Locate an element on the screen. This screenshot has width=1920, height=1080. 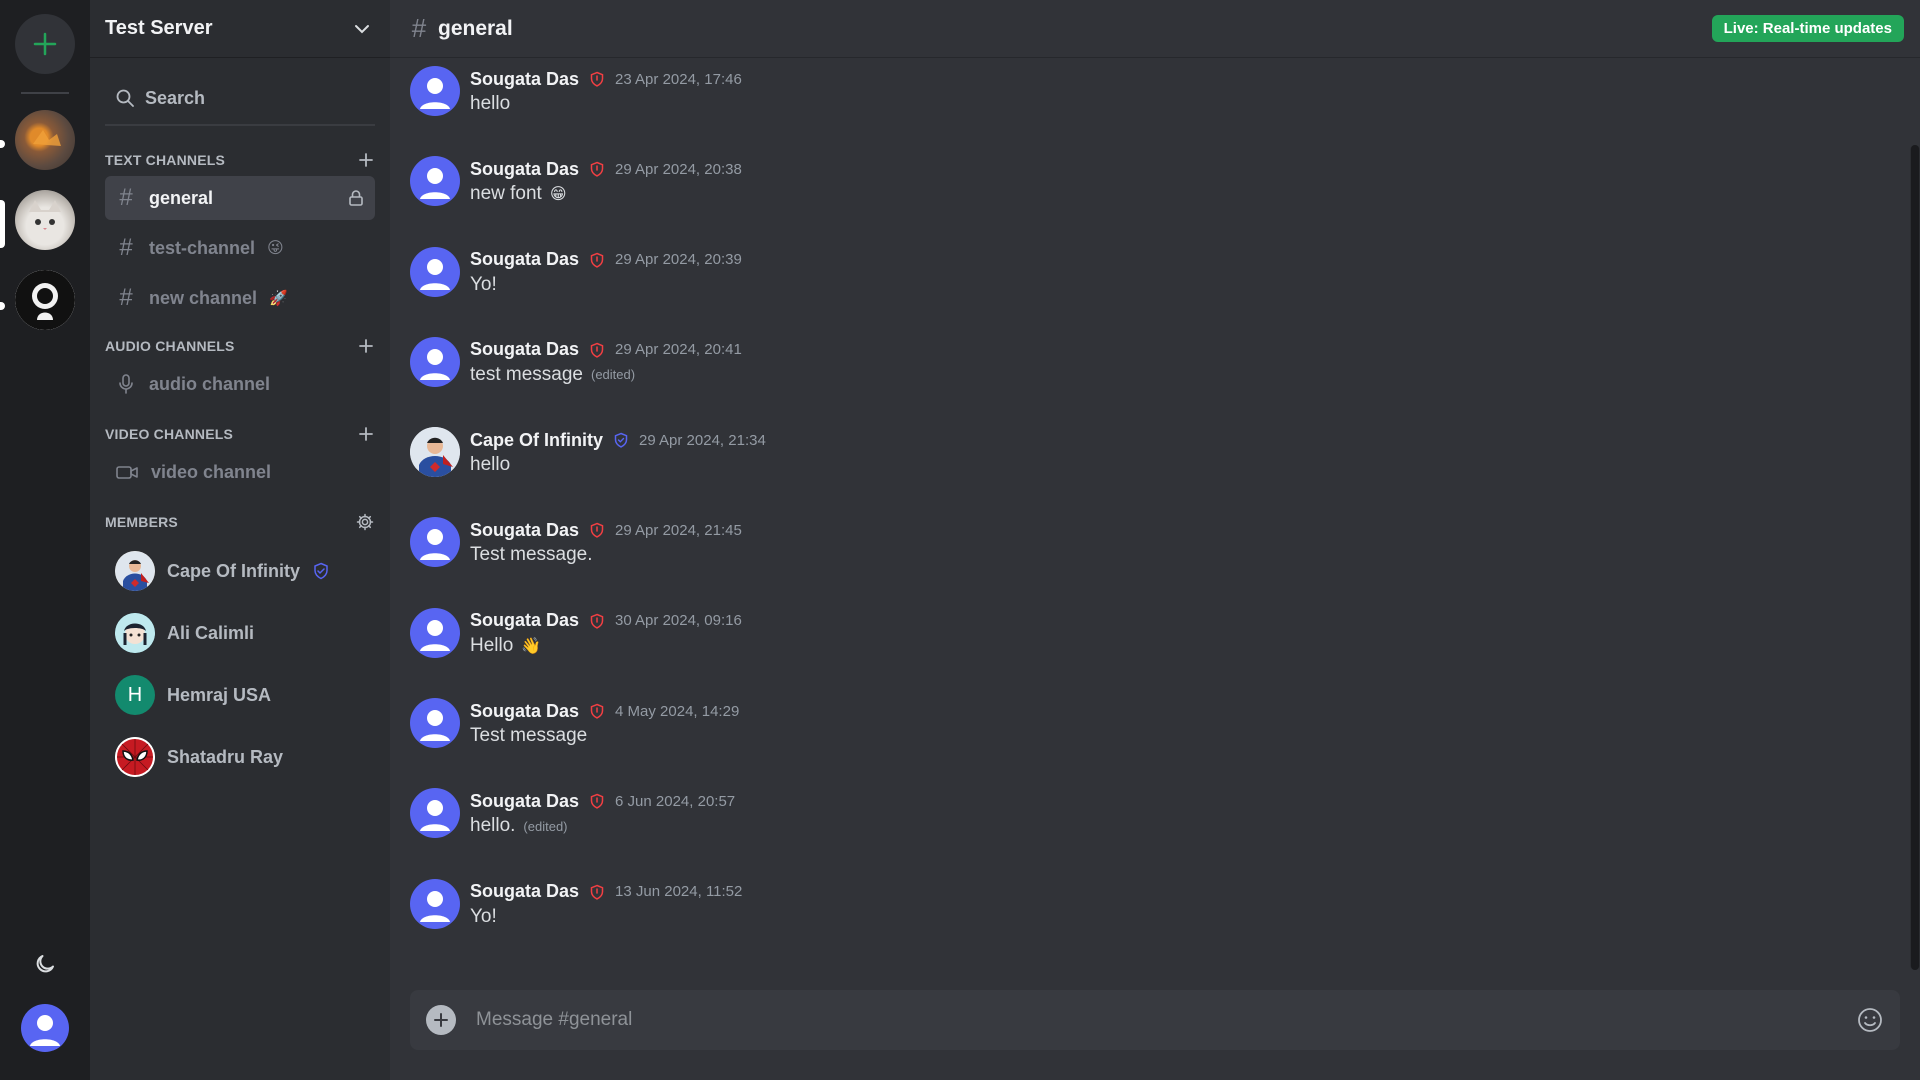
channel-name: audio channel is located at coordinates (210, 383).